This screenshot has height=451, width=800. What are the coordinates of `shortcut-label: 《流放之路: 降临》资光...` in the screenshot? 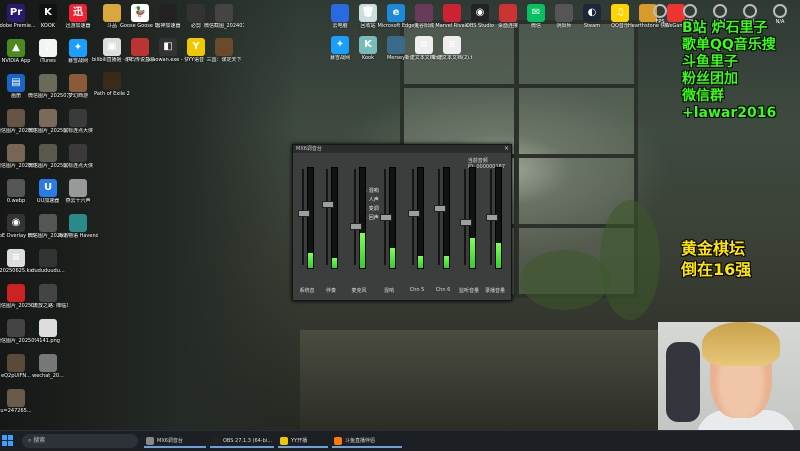 It's located at (48, 306).